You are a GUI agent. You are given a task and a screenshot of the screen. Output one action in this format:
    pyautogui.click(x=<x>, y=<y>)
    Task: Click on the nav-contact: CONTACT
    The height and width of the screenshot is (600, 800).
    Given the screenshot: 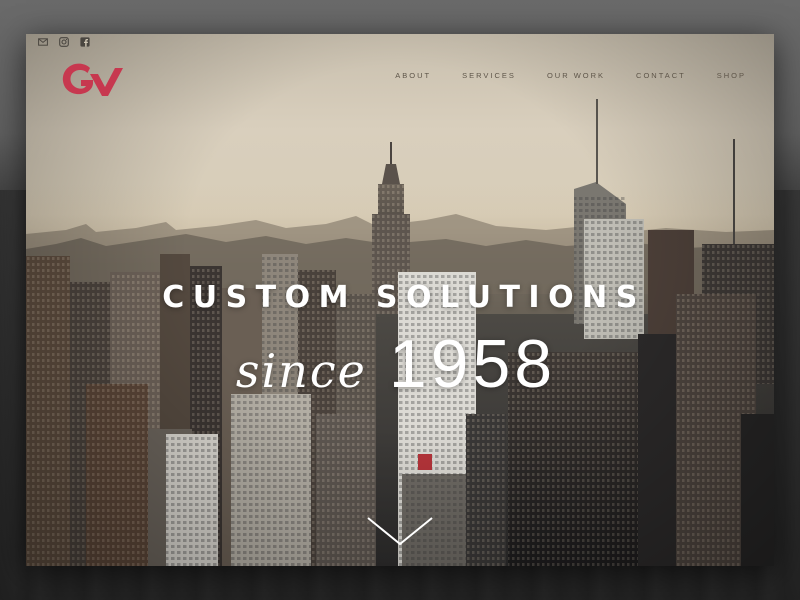 What is the action you would take?
    pyautogui.click(x=661, y=75)
    